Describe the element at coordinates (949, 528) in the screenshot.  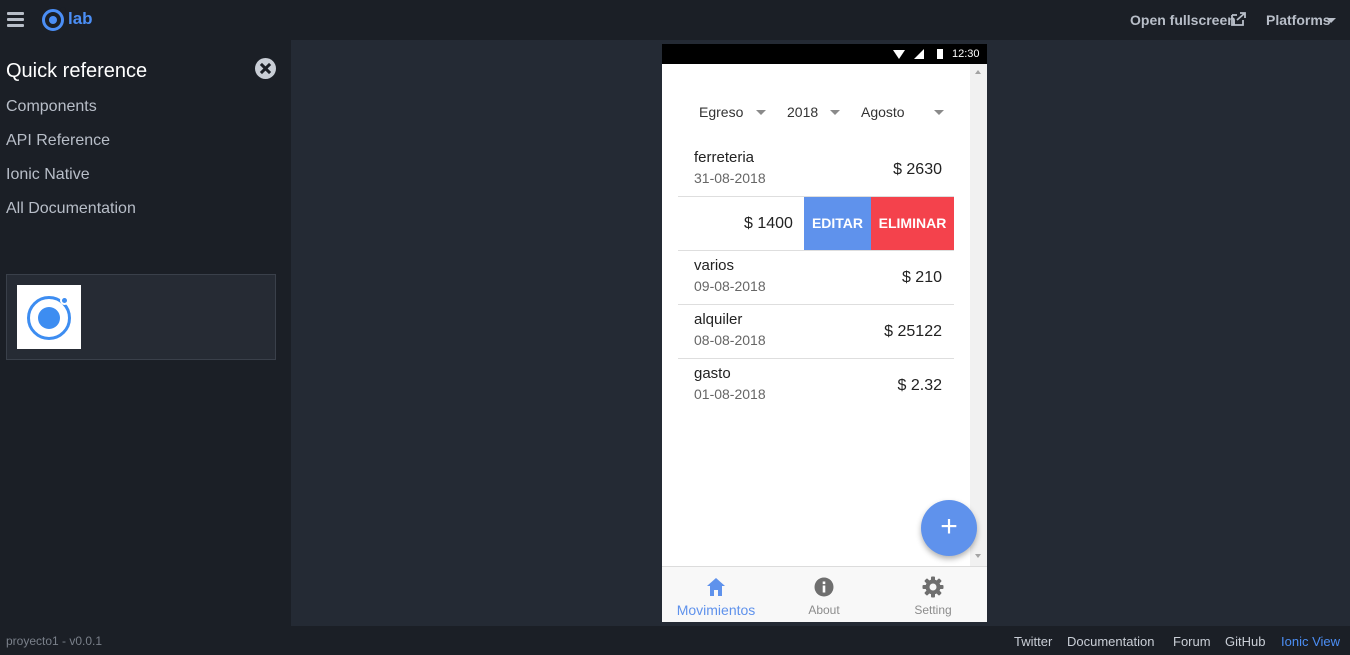
I see `add-button: +` at that location.